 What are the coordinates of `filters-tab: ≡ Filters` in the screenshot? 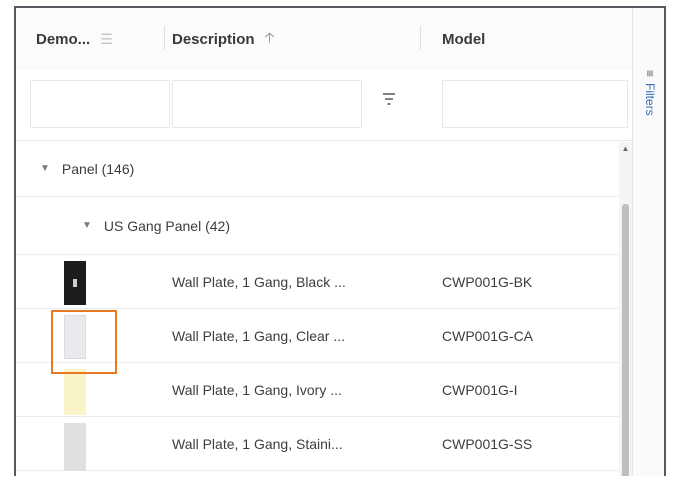 It's located at (650, 93).